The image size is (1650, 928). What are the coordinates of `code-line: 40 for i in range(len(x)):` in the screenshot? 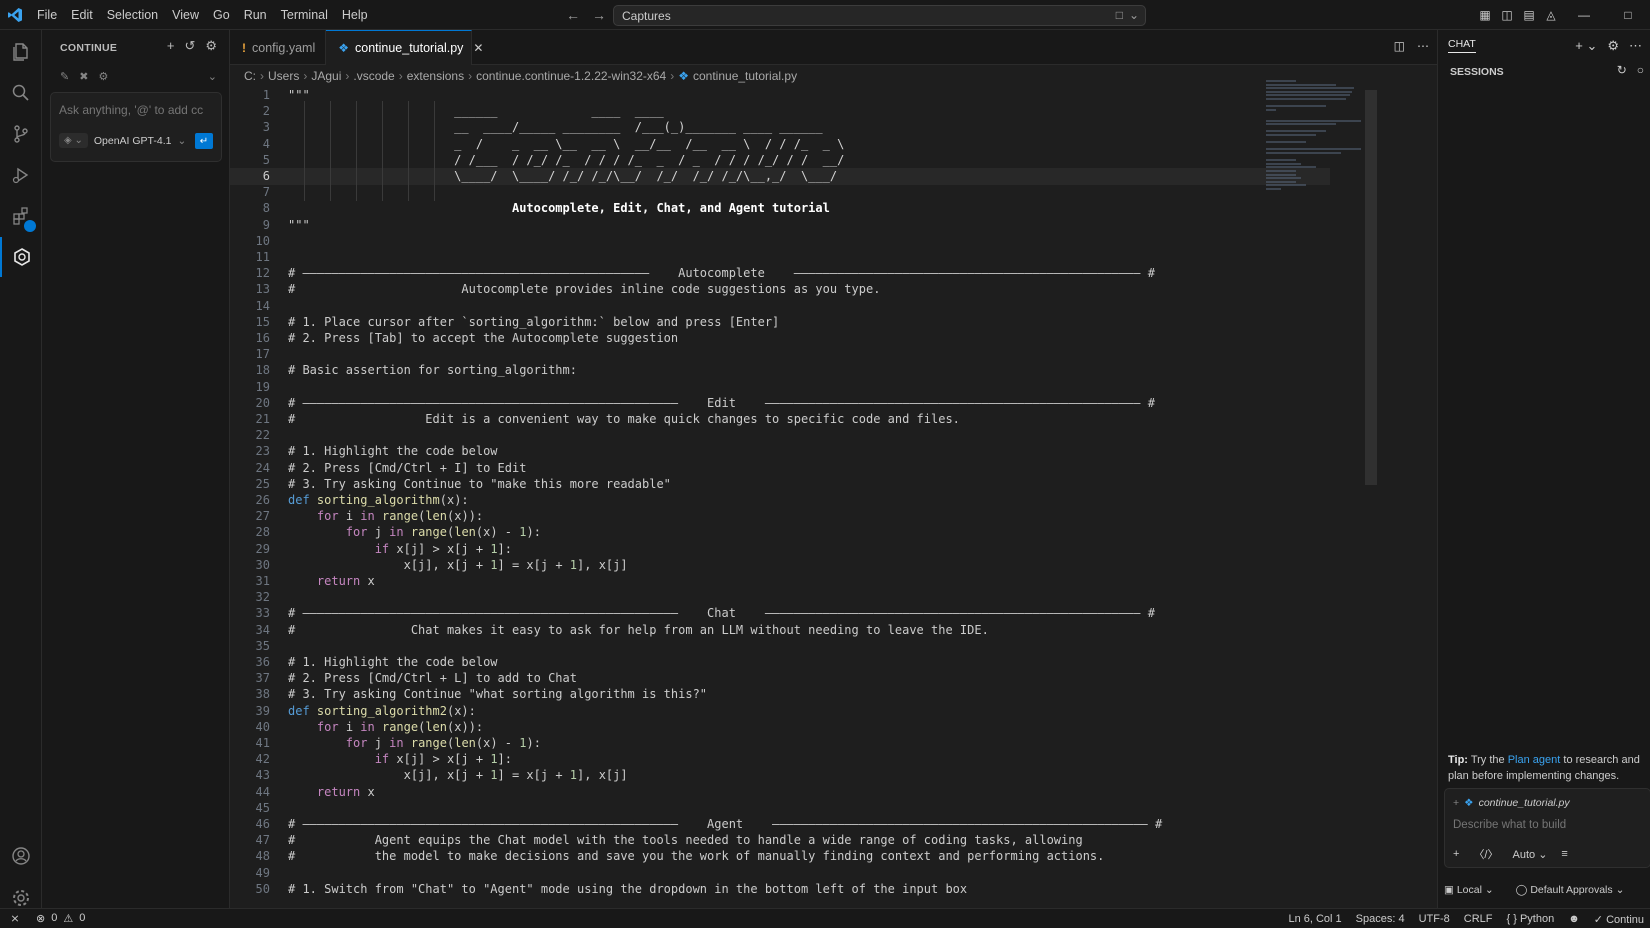 It's located at (780, 727).